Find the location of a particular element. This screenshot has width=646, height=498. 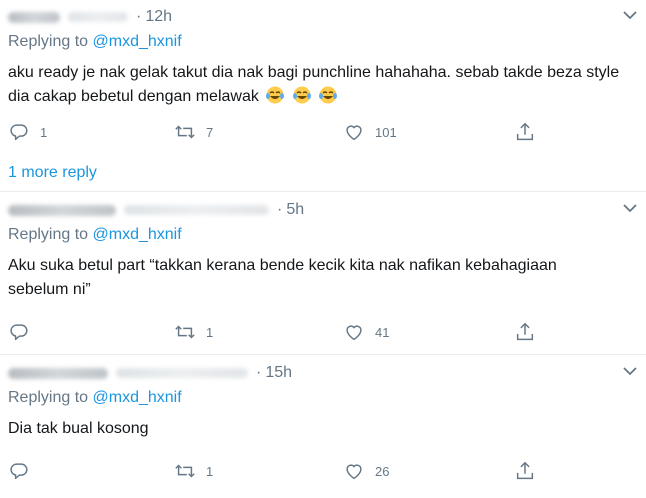

like-count: 26 is located at coordinates (382, 471).